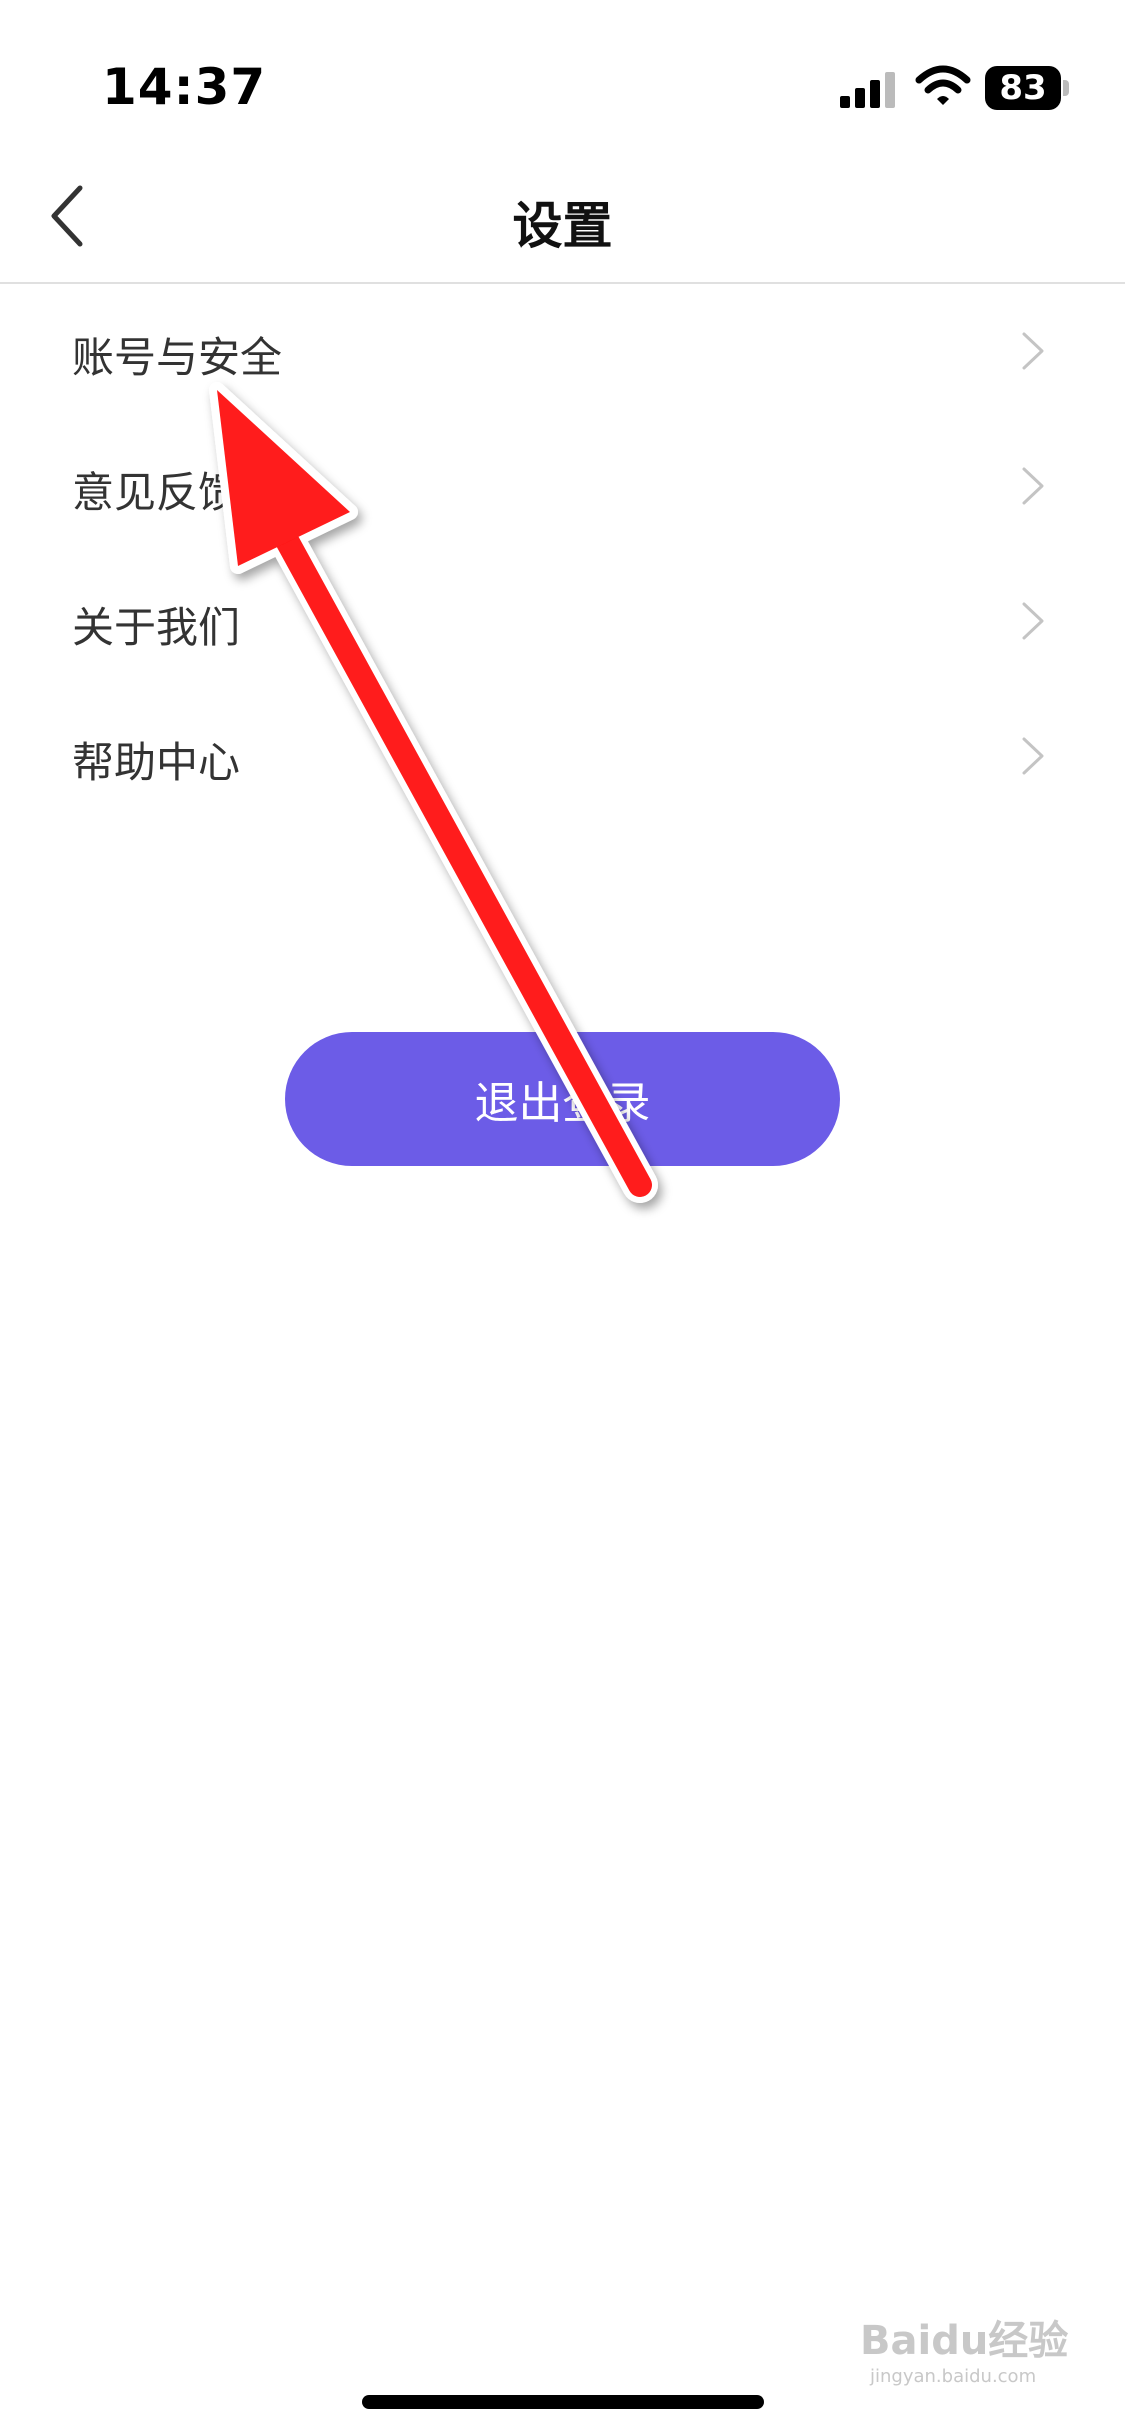 The width and height of the screenshot is (1125, 2436). I want to click on battery-cap, so click(1066, 88).